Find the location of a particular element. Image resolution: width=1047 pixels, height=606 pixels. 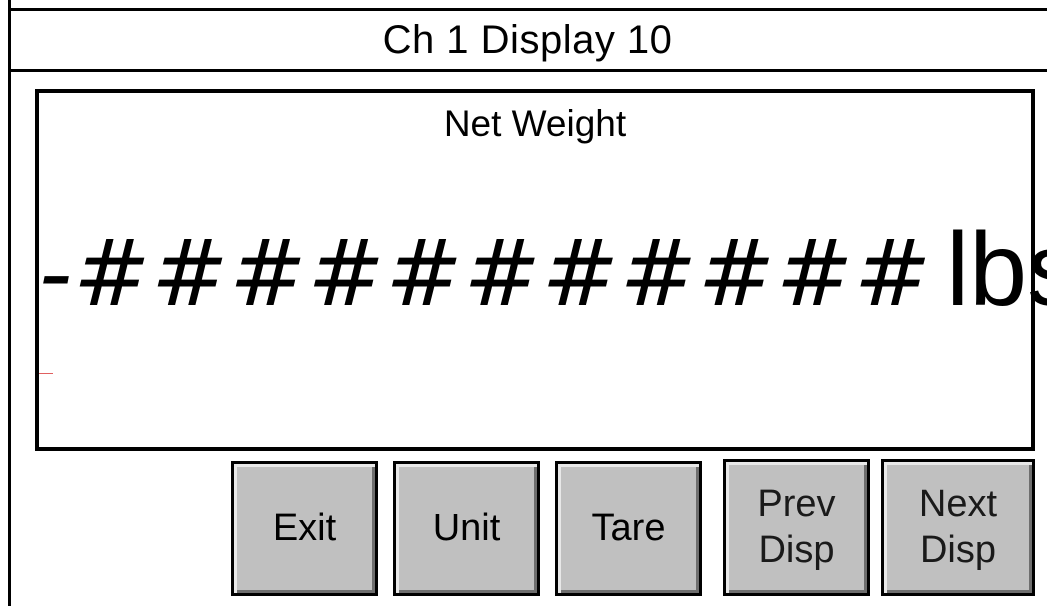

display-label: Net Weight is located at coordinates (535, 123).